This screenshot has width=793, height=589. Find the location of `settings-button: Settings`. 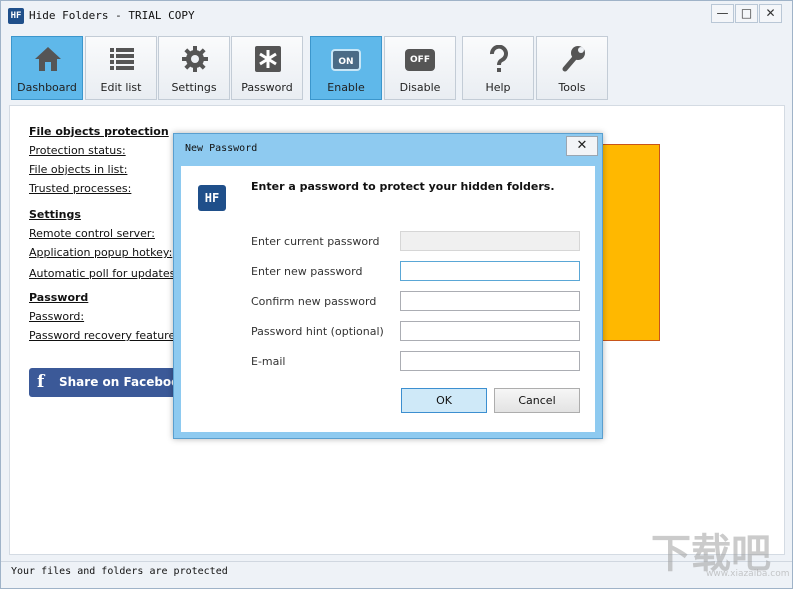

settings-button: Settings is located at coordinates (194, 68).